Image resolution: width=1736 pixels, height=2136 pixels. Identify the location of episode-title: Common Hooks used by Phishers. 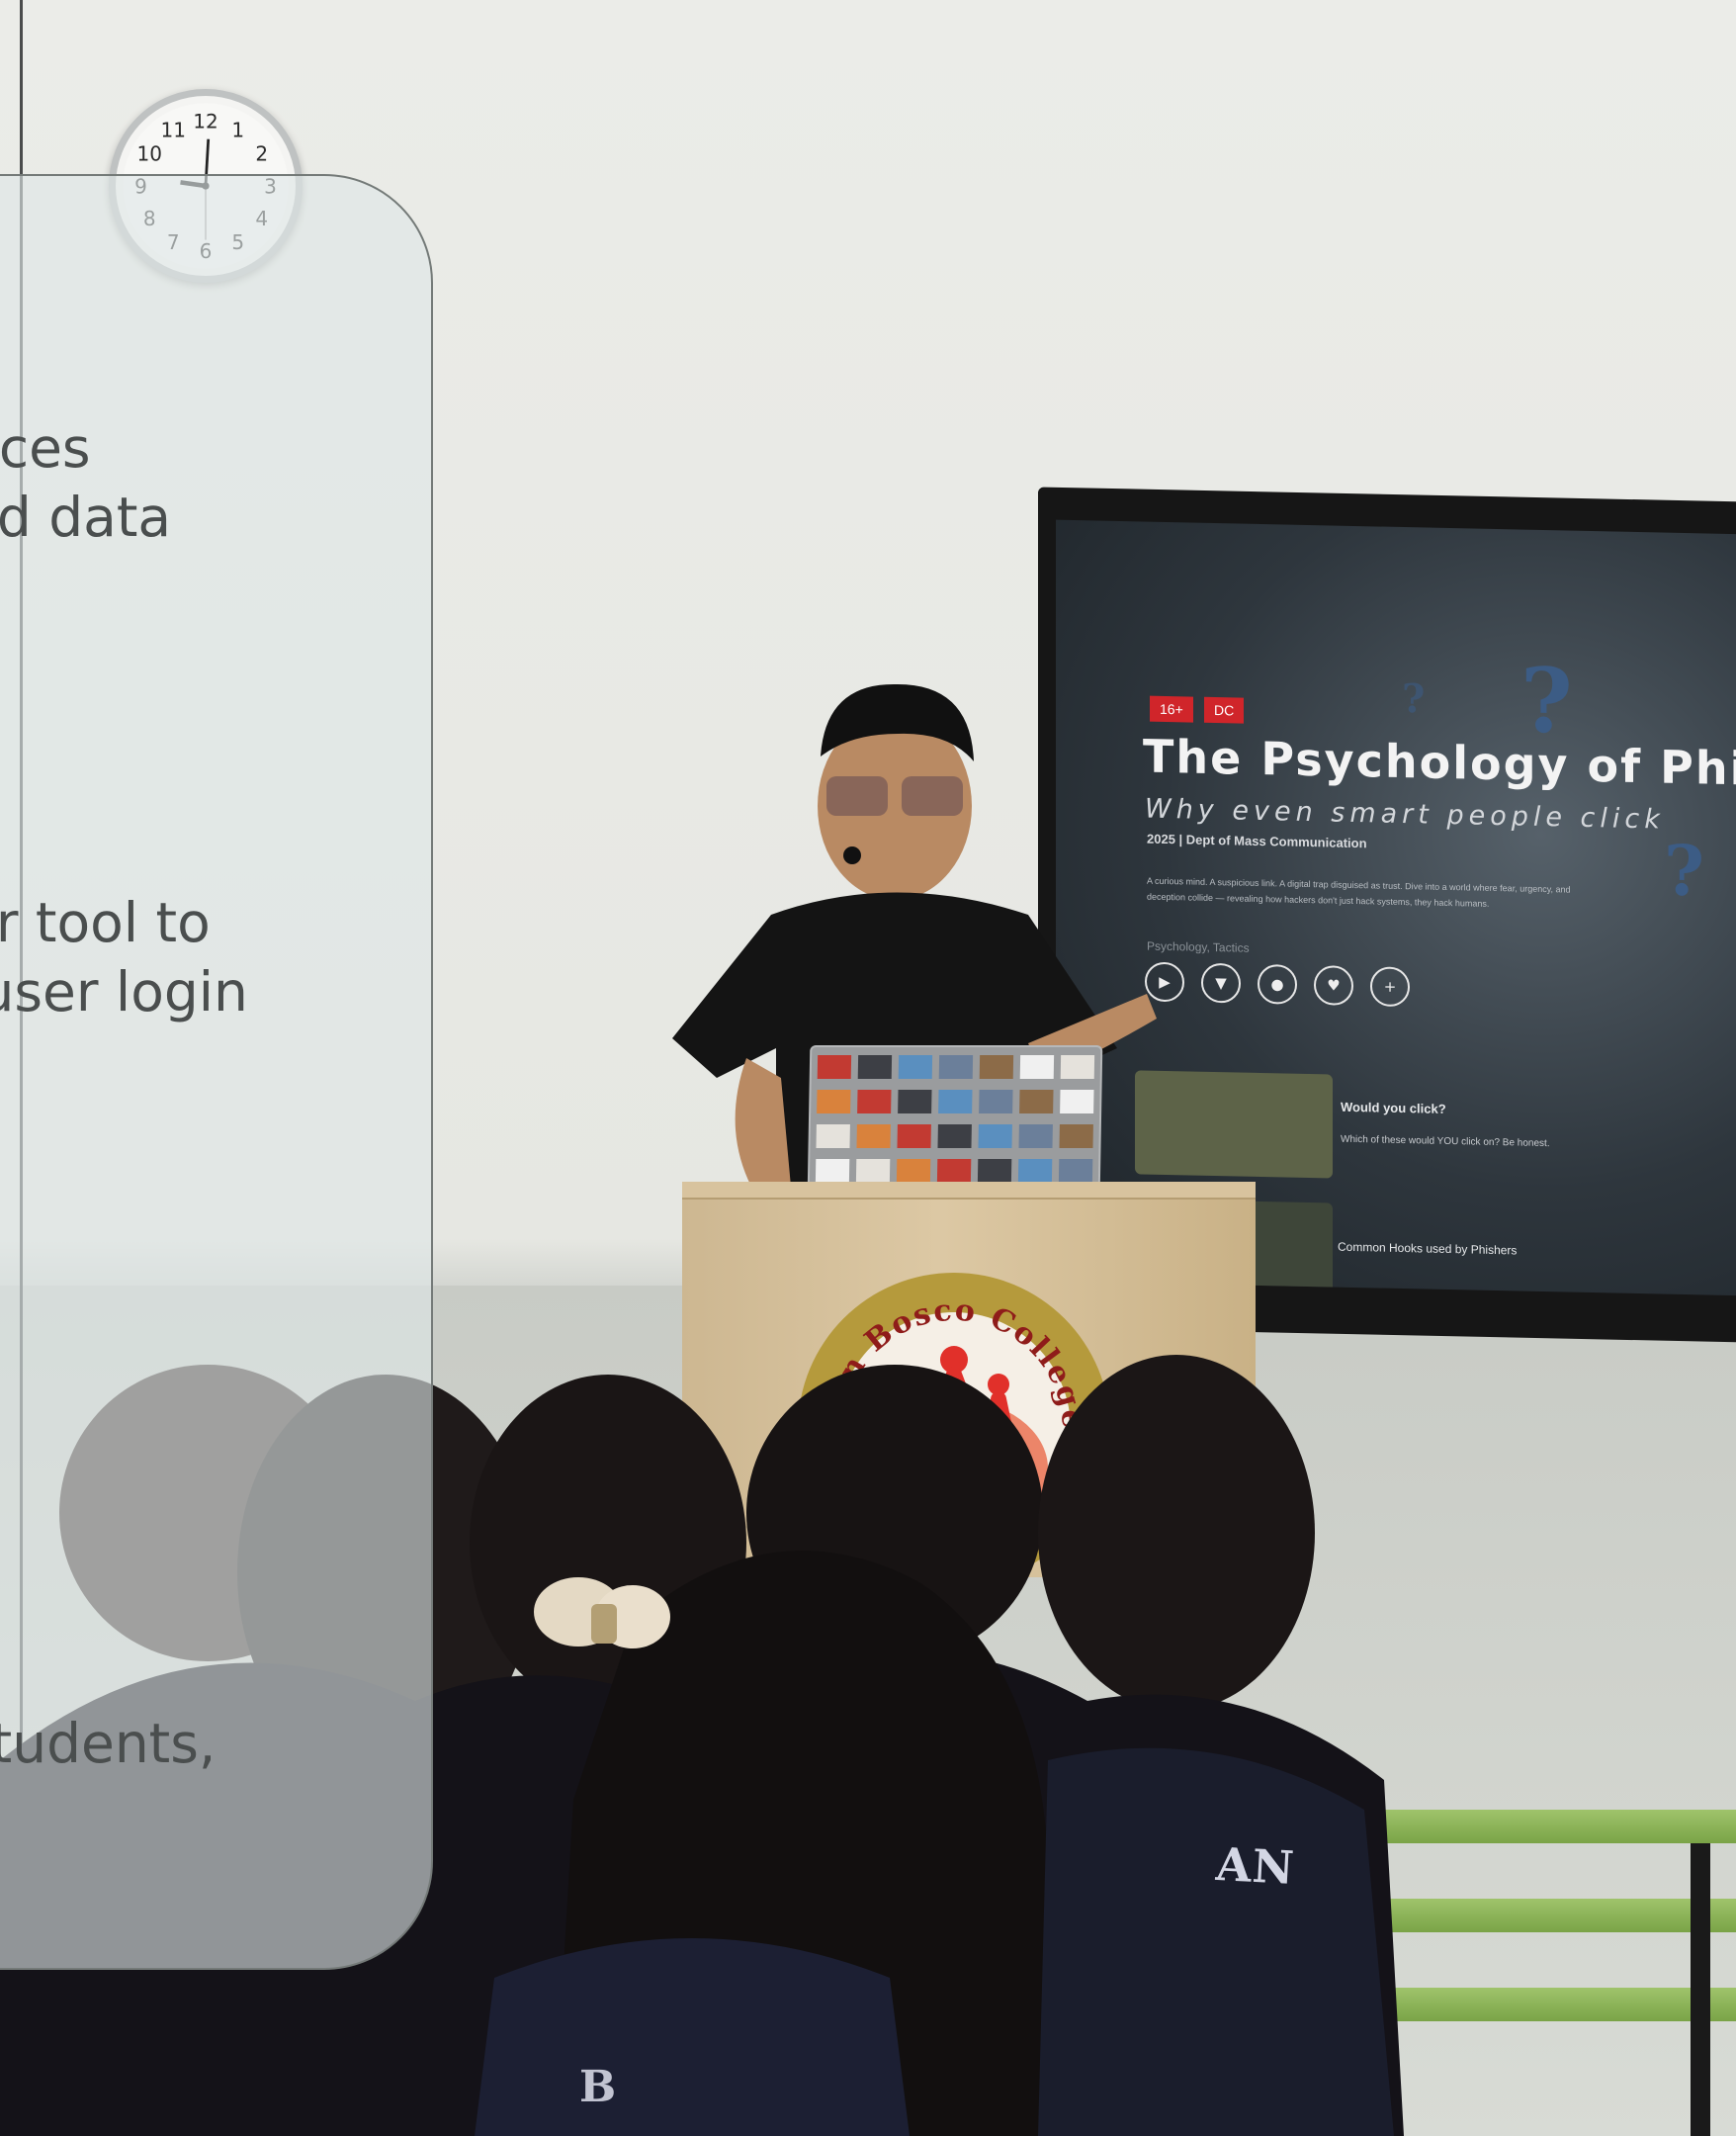
(1428, 1249).